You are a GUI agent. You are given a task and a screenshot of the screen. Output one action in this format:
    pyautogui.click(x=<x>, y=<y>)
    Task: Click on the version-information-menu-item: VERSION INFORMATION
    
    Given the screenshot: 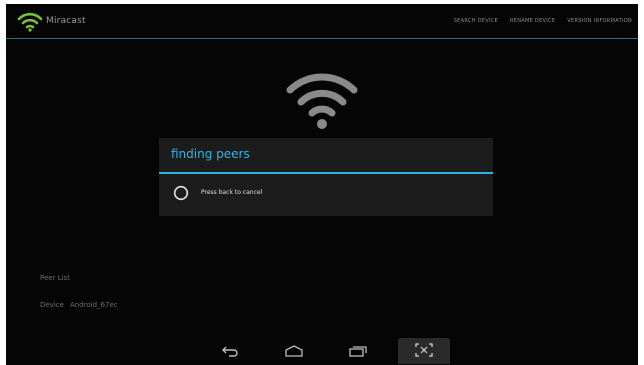 What is the action you would take?
    pyautogui.click(x=599, y=21)
    